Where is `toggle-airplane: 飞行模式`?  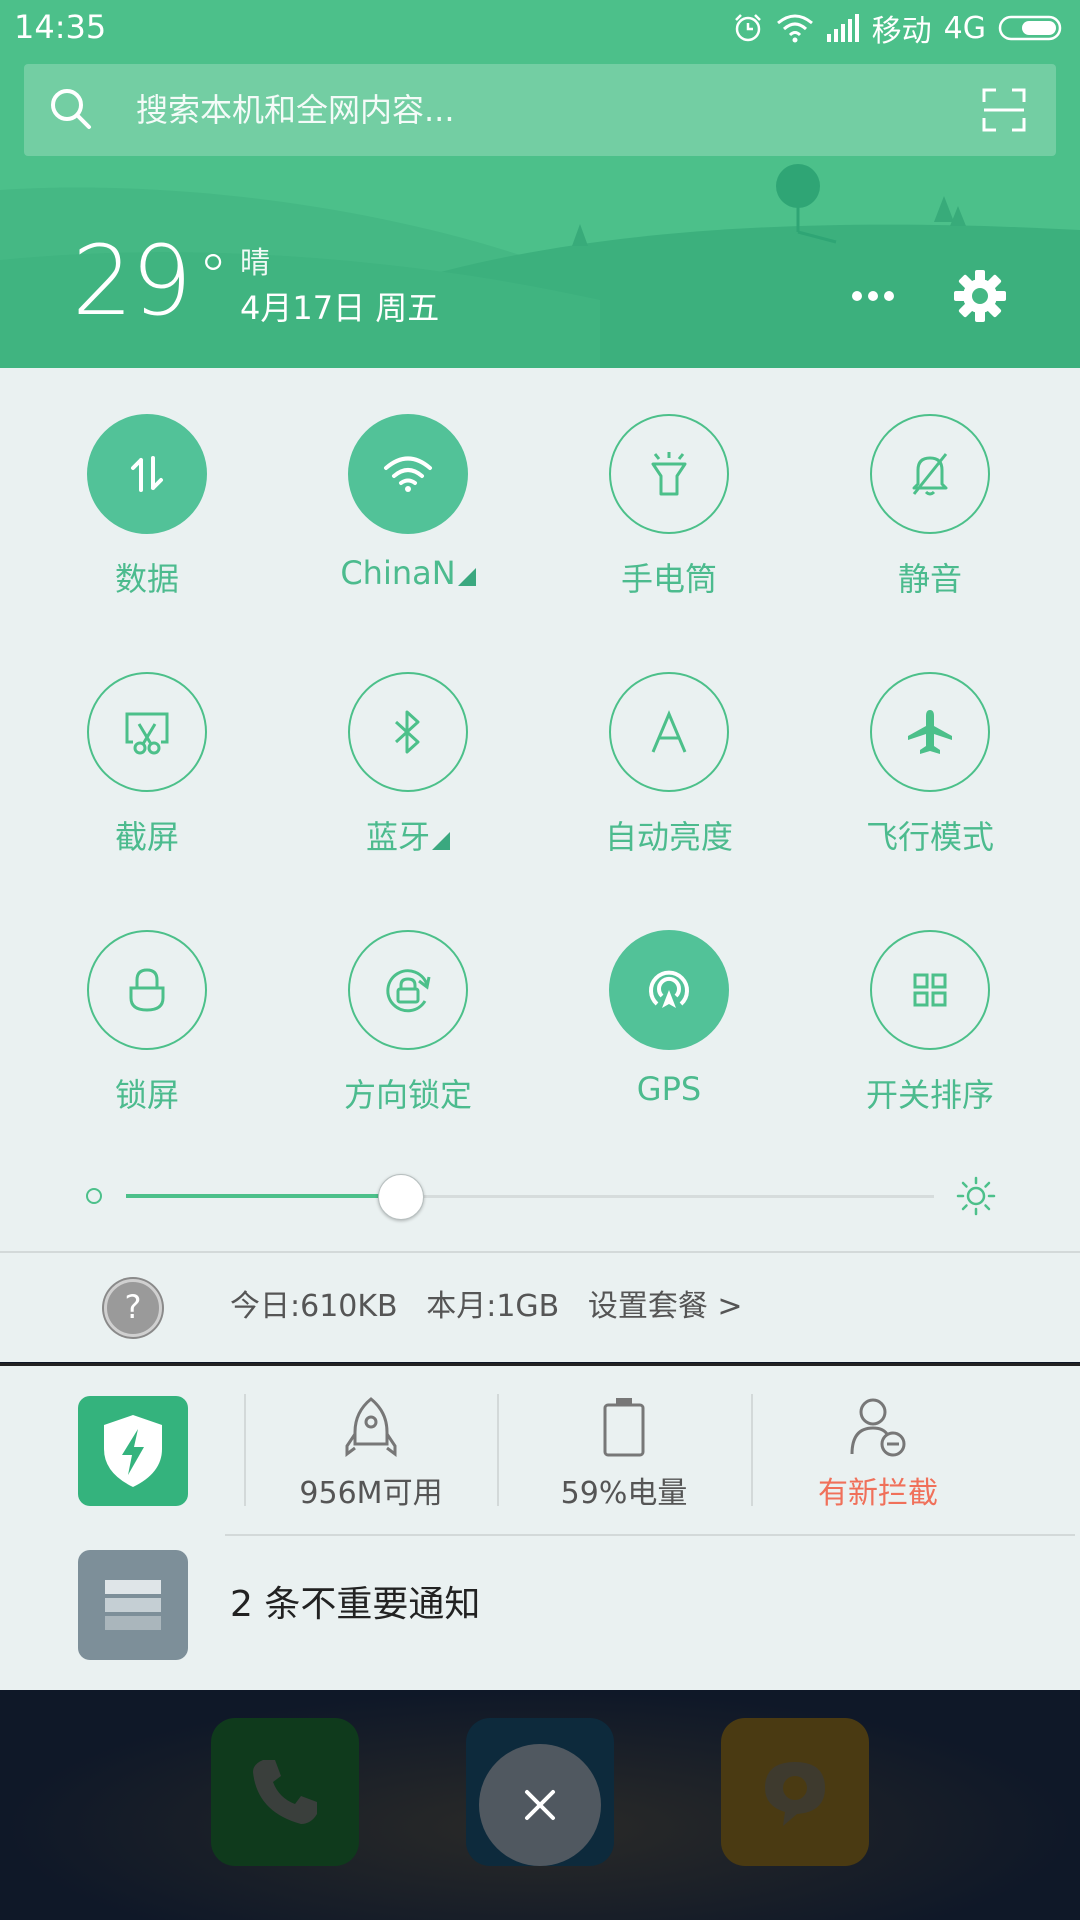
toggle-airplane: 飞行模式 is located at coordinates (930, 765).